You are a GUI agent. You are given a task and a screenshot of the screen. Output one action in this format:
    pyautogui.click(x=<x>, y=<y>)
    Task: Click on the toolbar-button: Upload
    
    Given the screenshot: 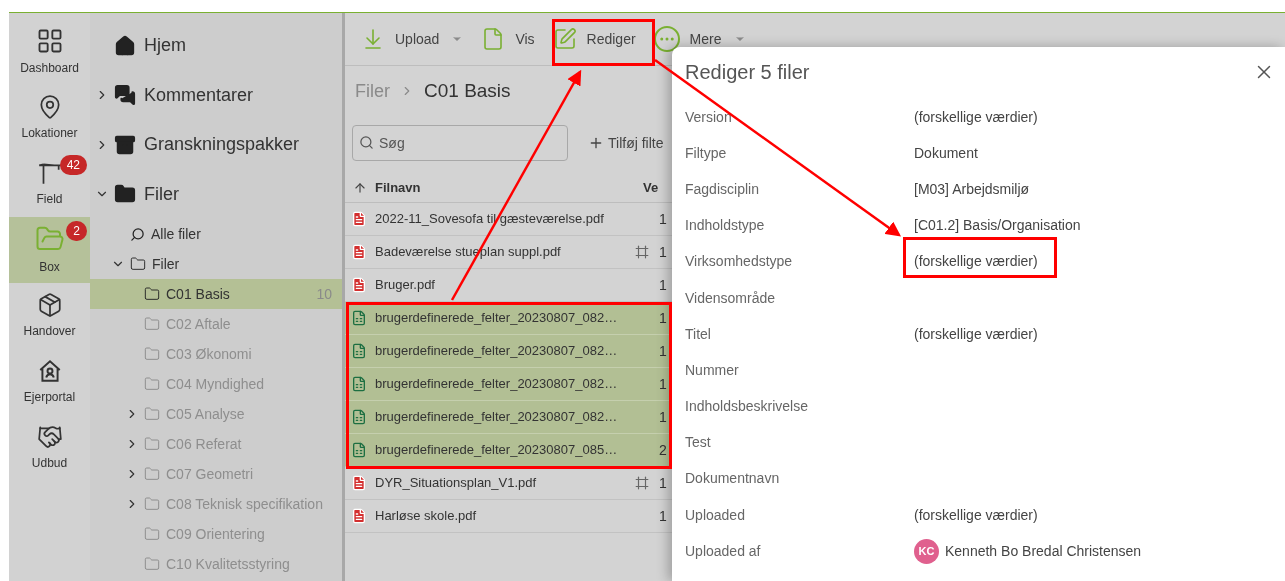 What is the action you would take?
    pyautogui.click(x=412, y=39)
    